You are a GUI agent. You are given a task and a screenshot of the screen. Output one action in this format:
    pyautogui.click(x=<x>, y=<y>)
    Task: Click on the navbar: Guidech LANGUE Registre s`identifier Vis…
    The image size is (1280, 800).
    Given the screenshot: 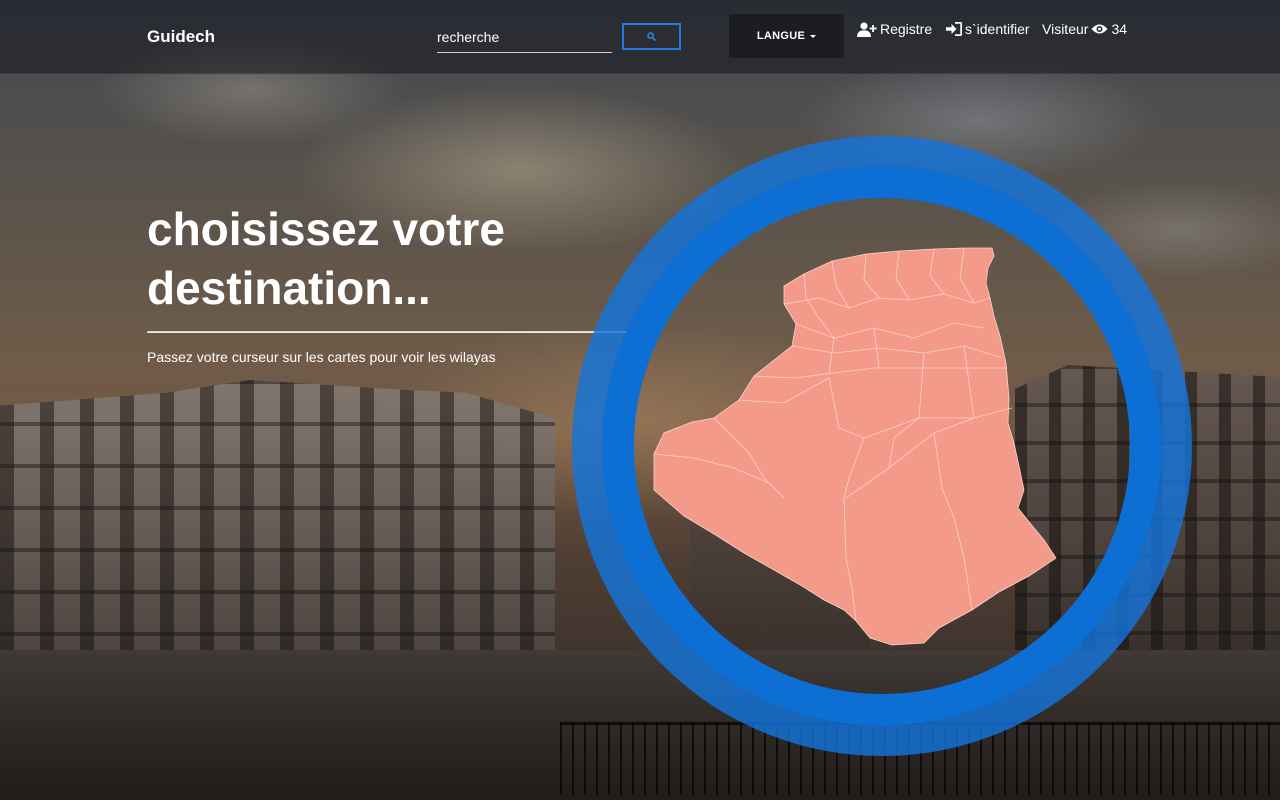 What is the action you would take?
    pyautogui.click(x=640, y=37)
    